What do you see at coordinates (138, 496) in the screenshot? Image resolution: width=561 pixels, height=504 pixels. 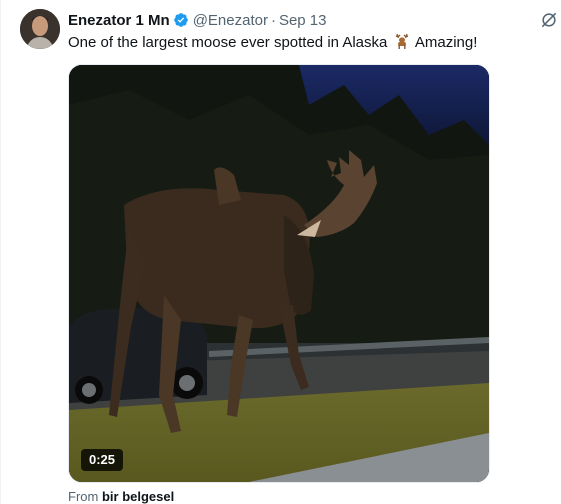 I see `source-link: bir belgesel` at bounding box center [138, 496].